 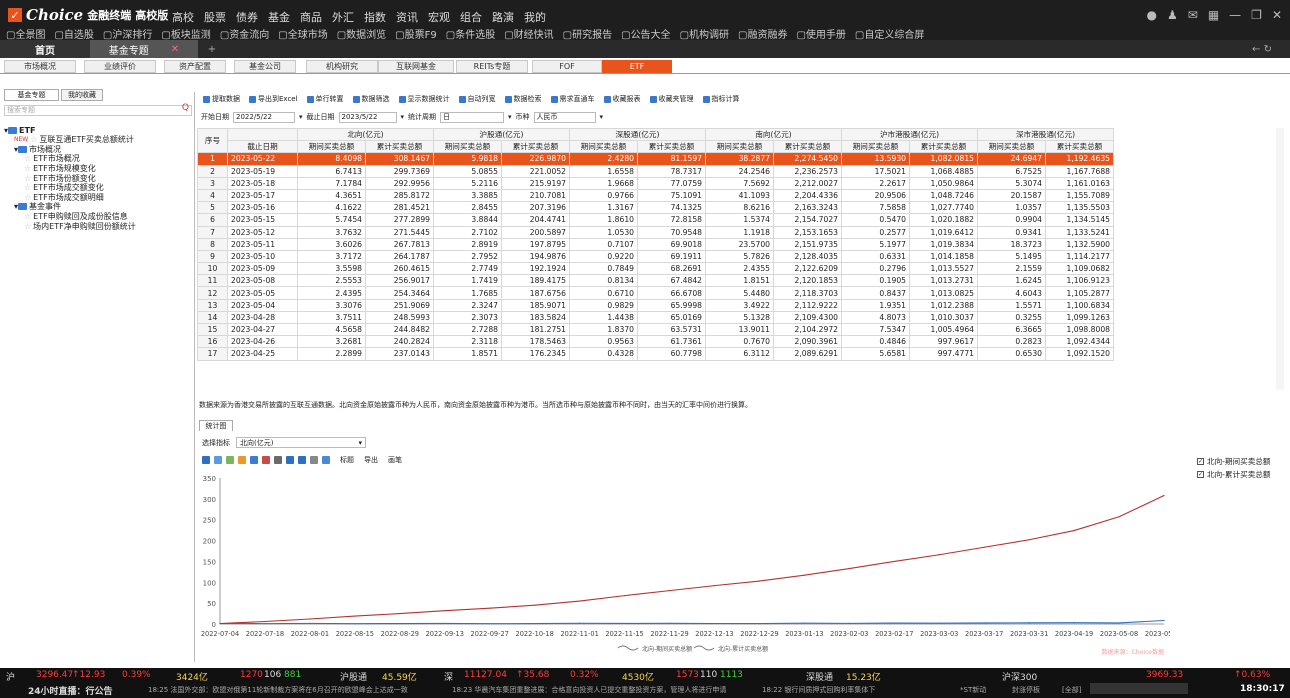 What do you see at coordinates (1262, 49) in the screenshot?
I see `nav-arrows-icon: ← ↻` at bounding box center [1262, 49].